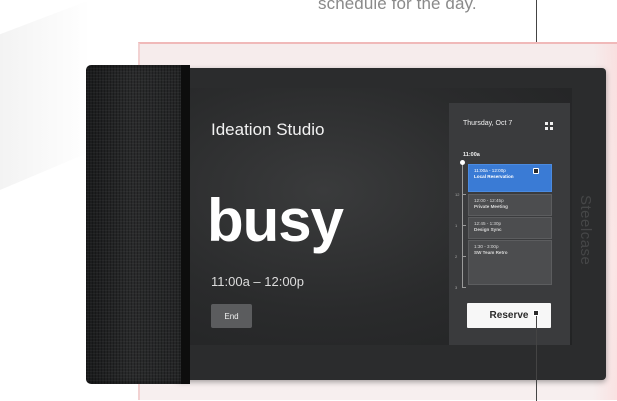 The width and height of the screenshot is (617, 401). What do you see at coordinates (457, 194) in the screenshot?
I see `timeline-tick-label: 12` at bounding box center [457, 194].